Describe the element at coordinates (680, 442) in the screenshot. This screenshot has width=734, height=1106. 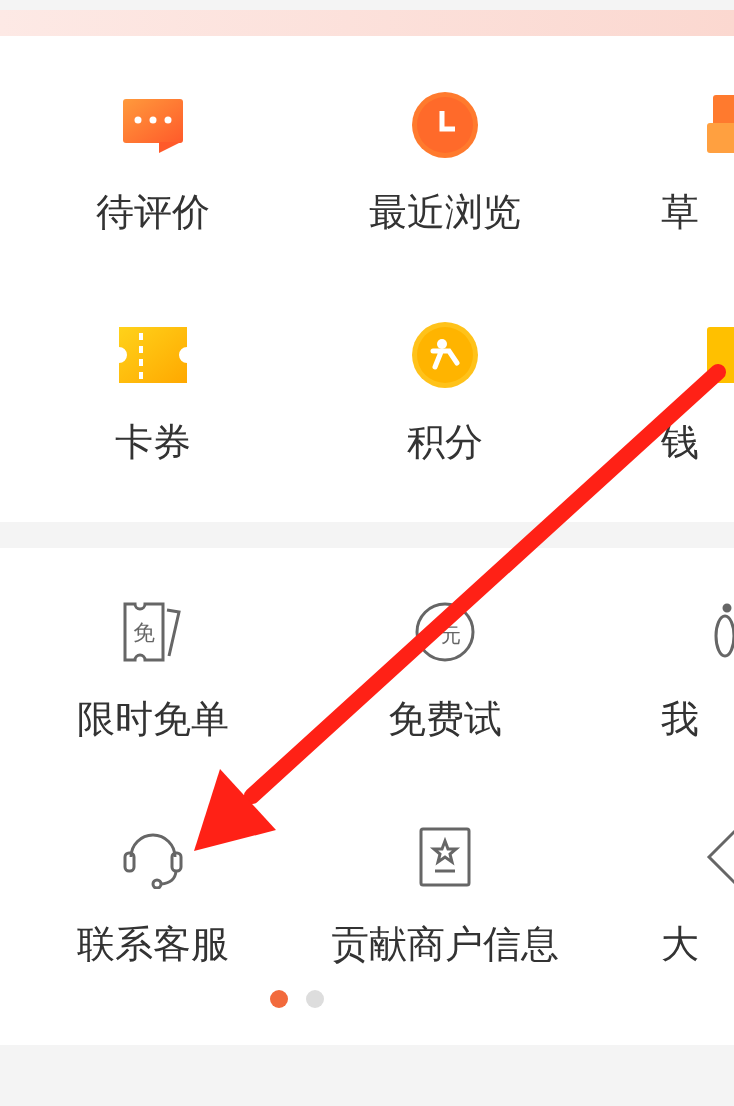
I see `menu-label: 钱` at that location.